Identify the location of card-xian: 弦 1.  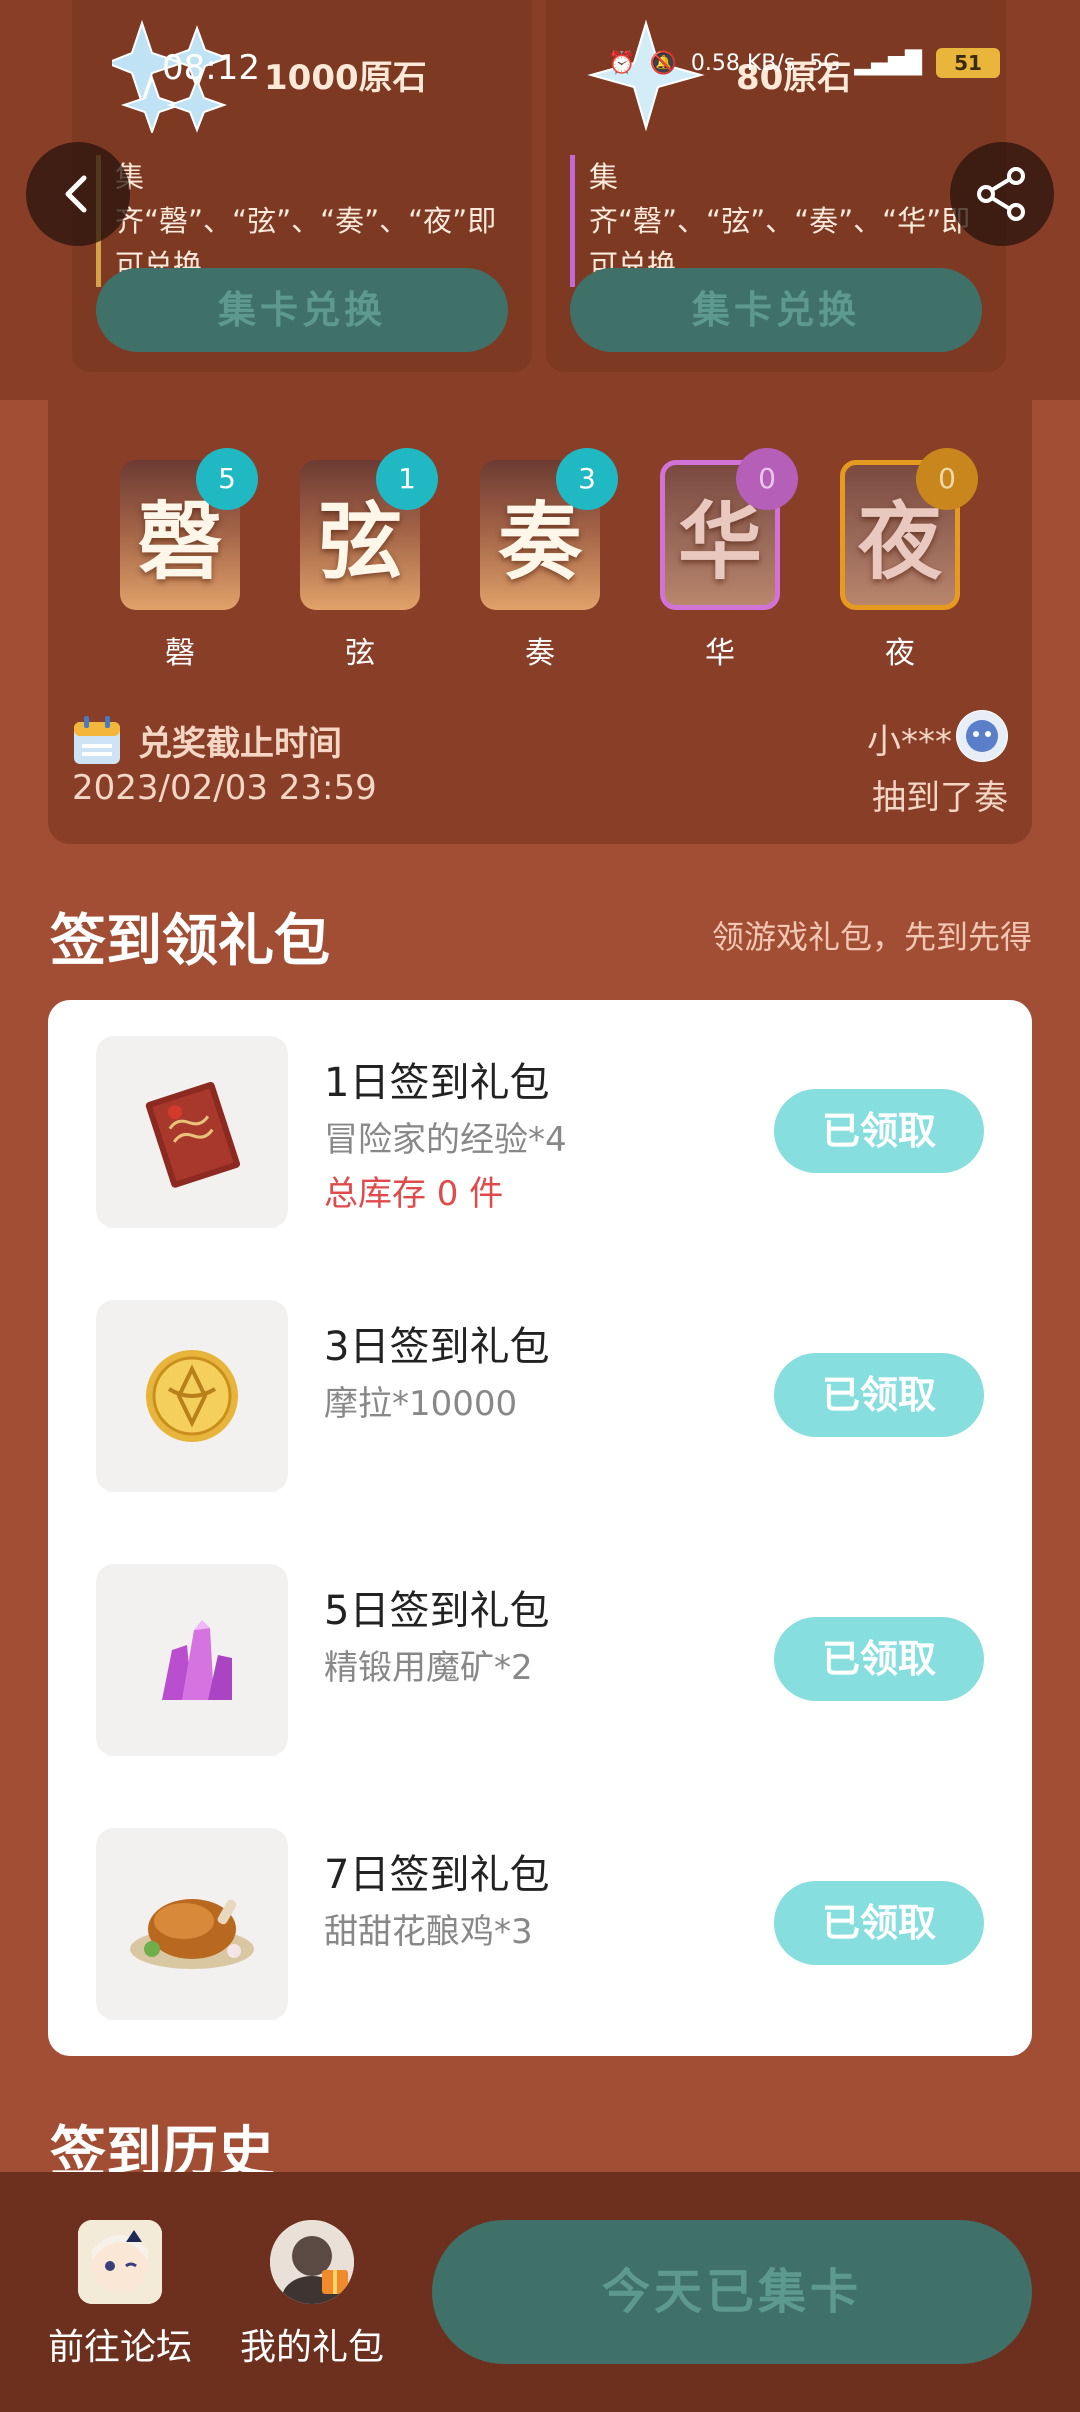
(369, 529).